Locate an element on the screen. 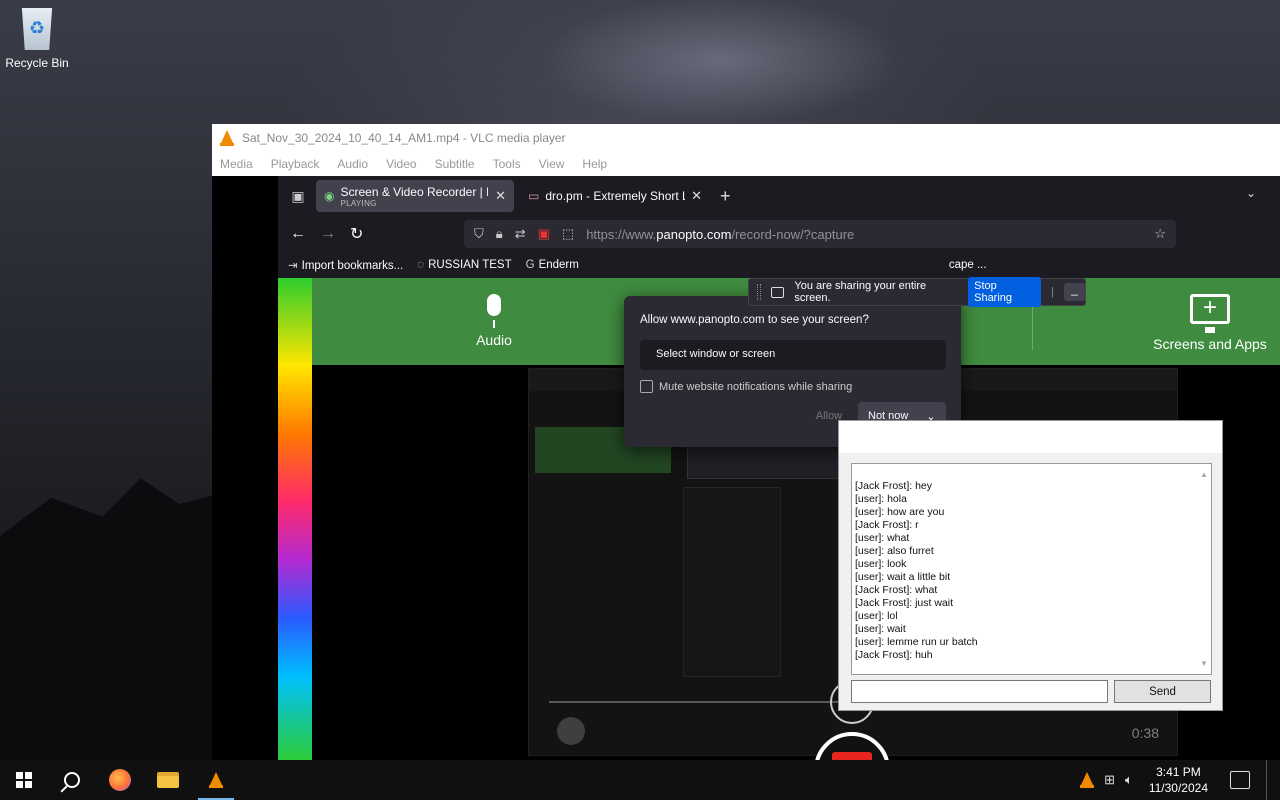  audio-label: Audio is located at coordinates (494, 340).